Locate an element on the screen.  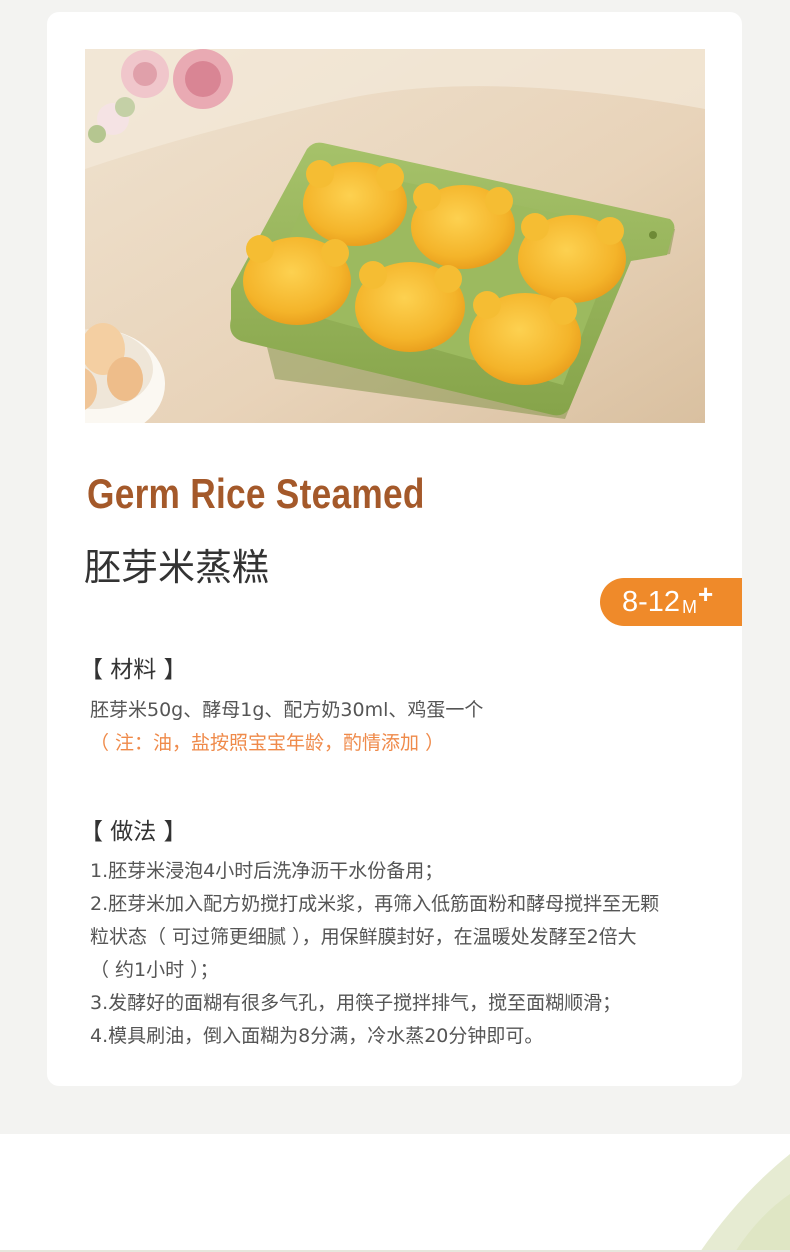
age-range: 8-12 is located at coordinates (651, 601).